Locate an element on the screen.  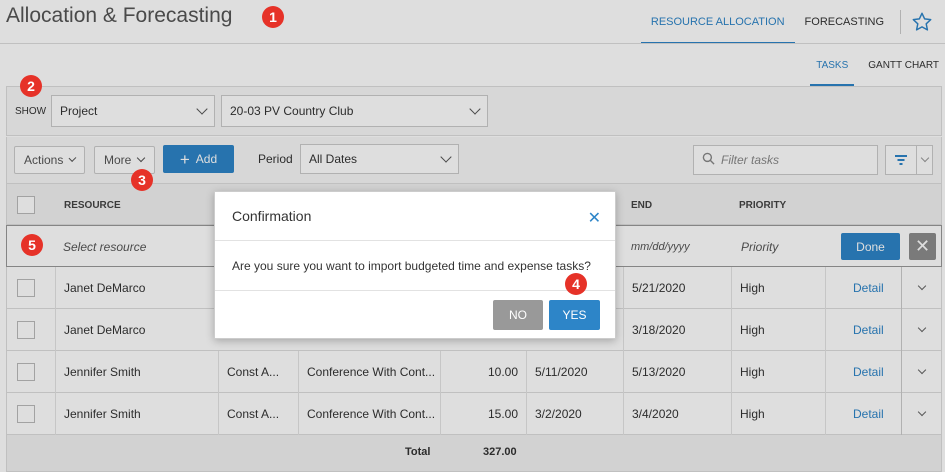
callout-badge: 4 is located at coordinates (576, 284).